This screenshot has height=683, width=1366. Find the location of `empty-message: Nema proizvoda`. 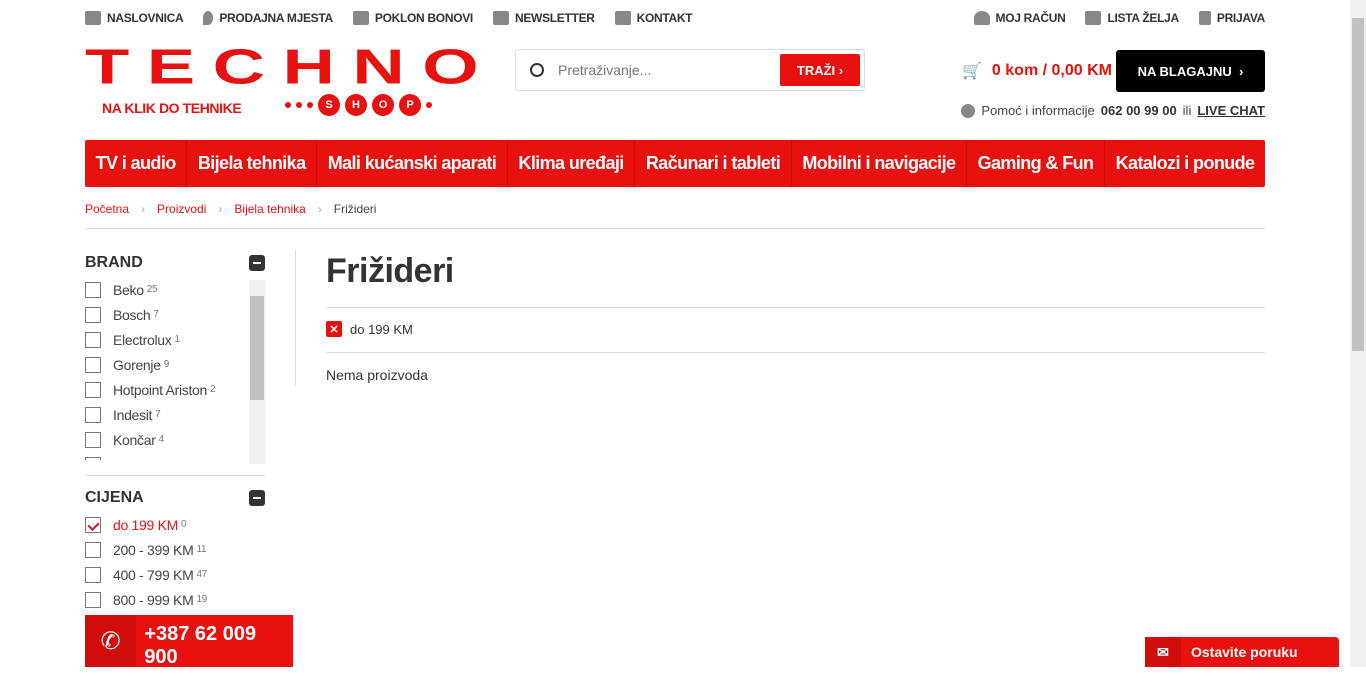

empty-message: Nema proizvoda is located at coordinates (377, 375).